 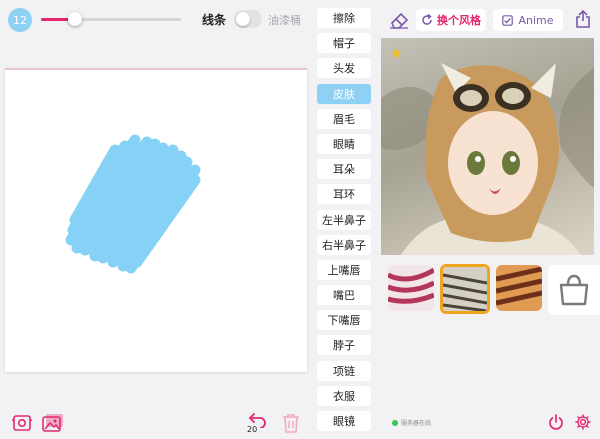 I want to click on lines-toggle, so click(x=248, y=19).